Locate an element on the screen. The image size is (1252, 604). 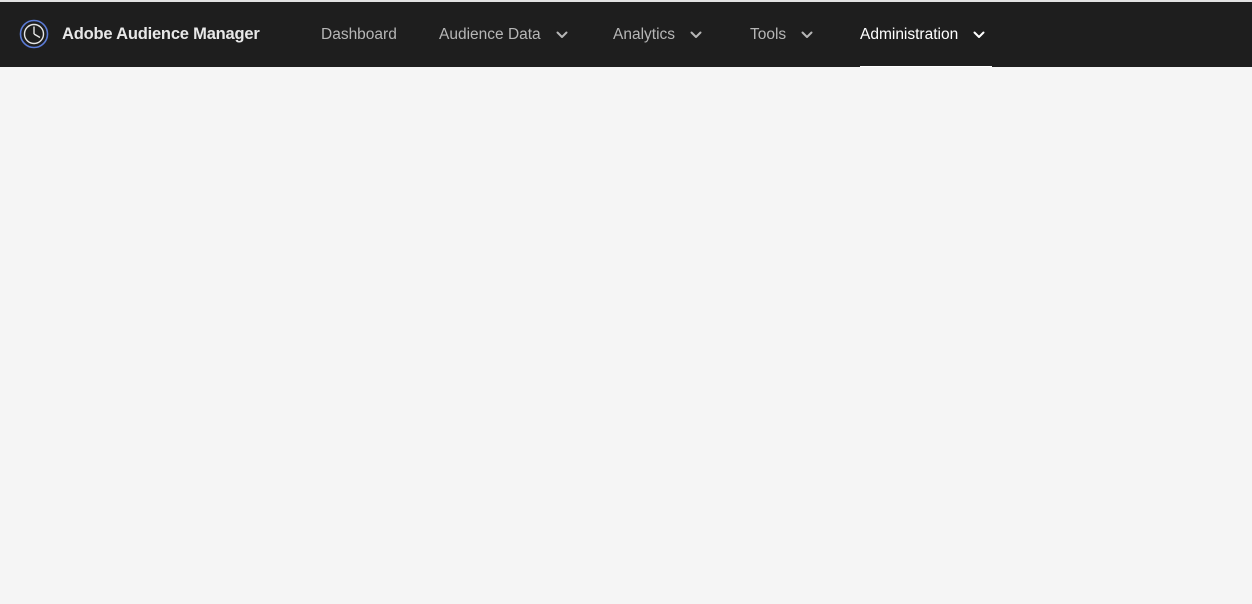
nav-item-label: Tools is located at coordinates (768, 34).